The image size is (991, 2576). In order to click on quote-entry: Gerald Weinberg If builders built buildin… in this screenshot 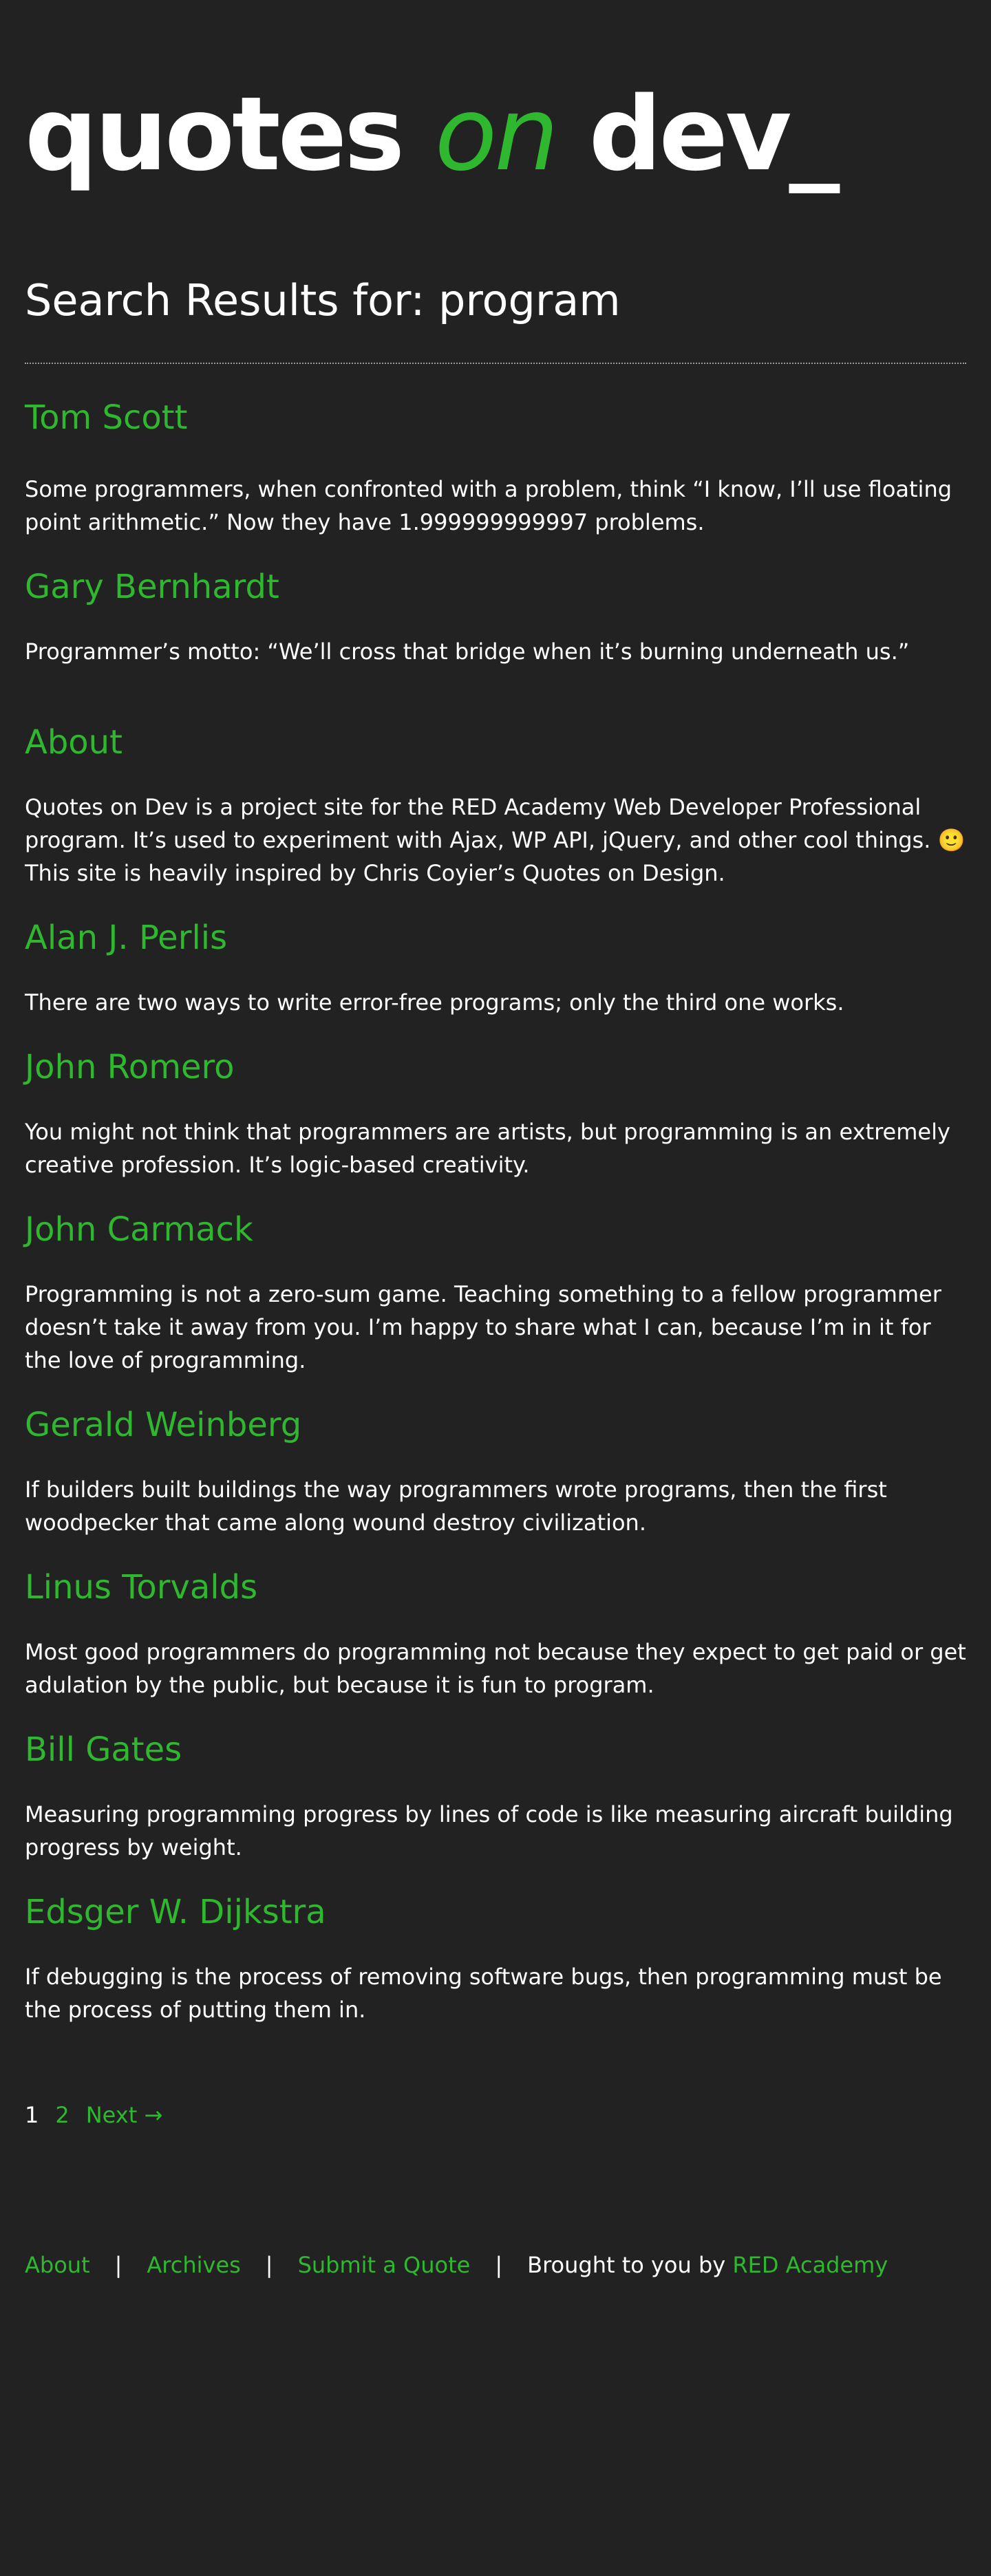, I will do `click(495, 1471)`.